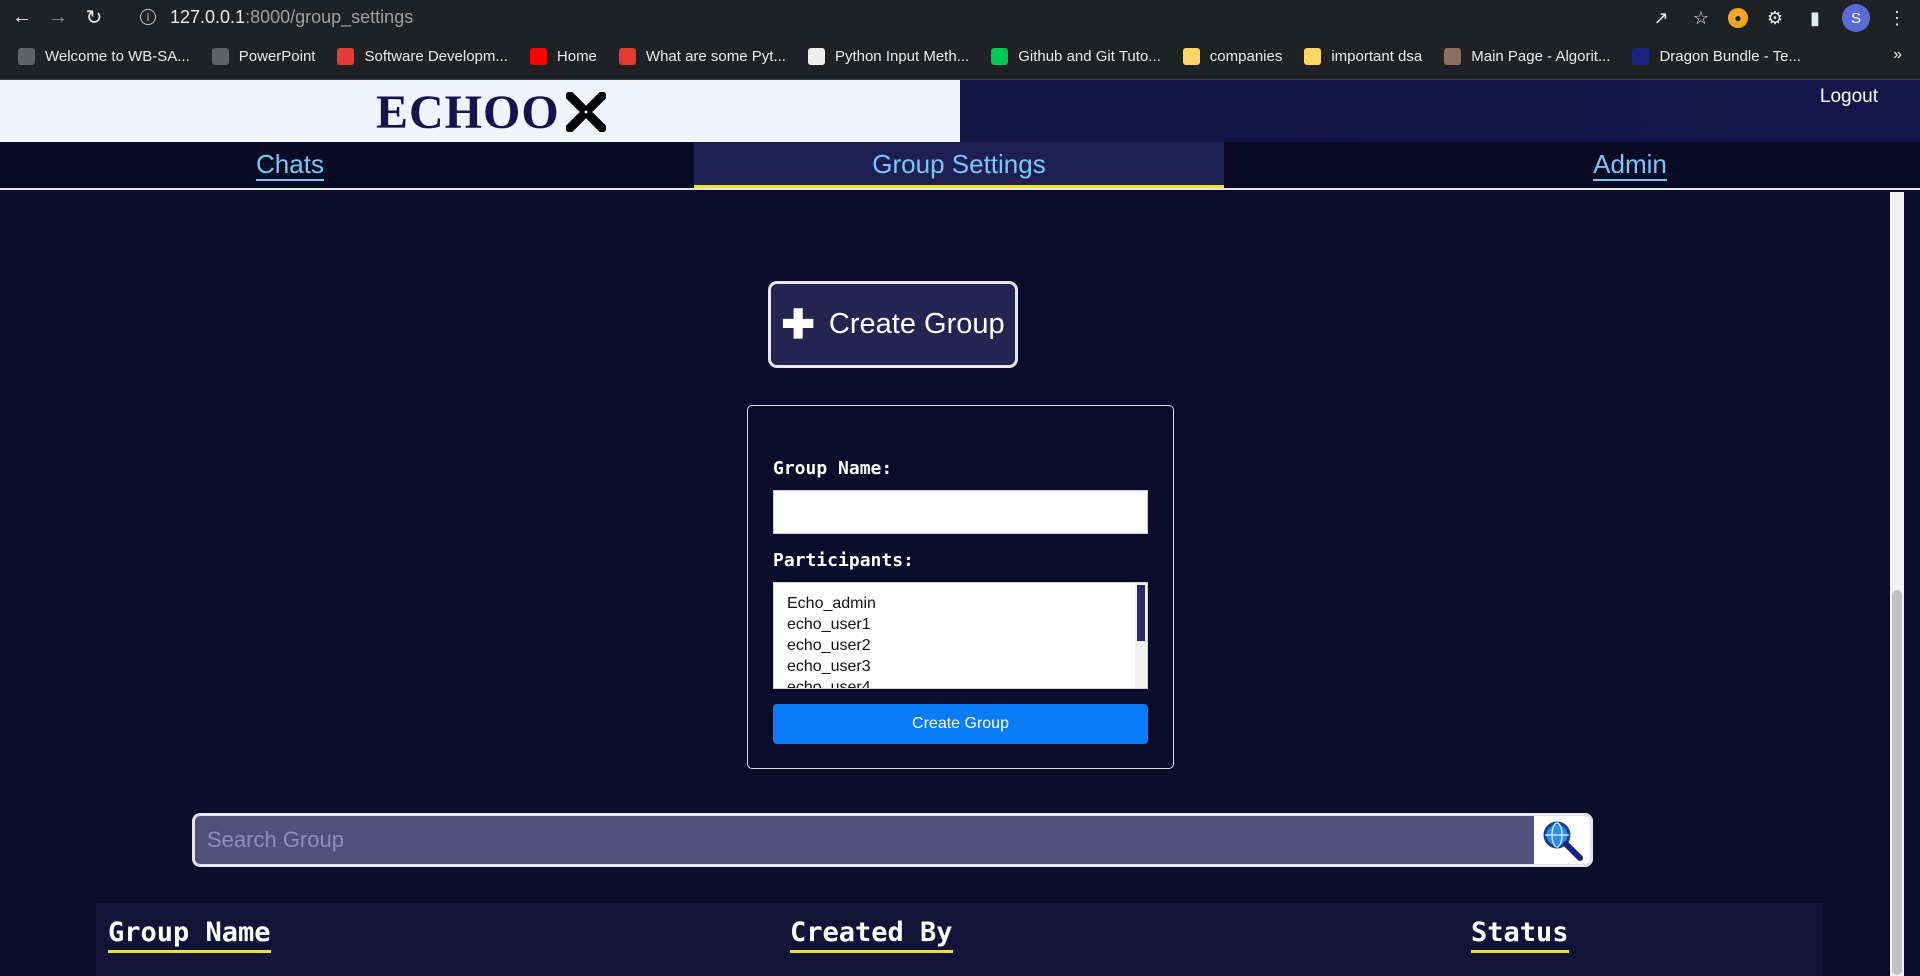  I want to click on groups-table-header: Group Name Created By Status, so click(959, 939).